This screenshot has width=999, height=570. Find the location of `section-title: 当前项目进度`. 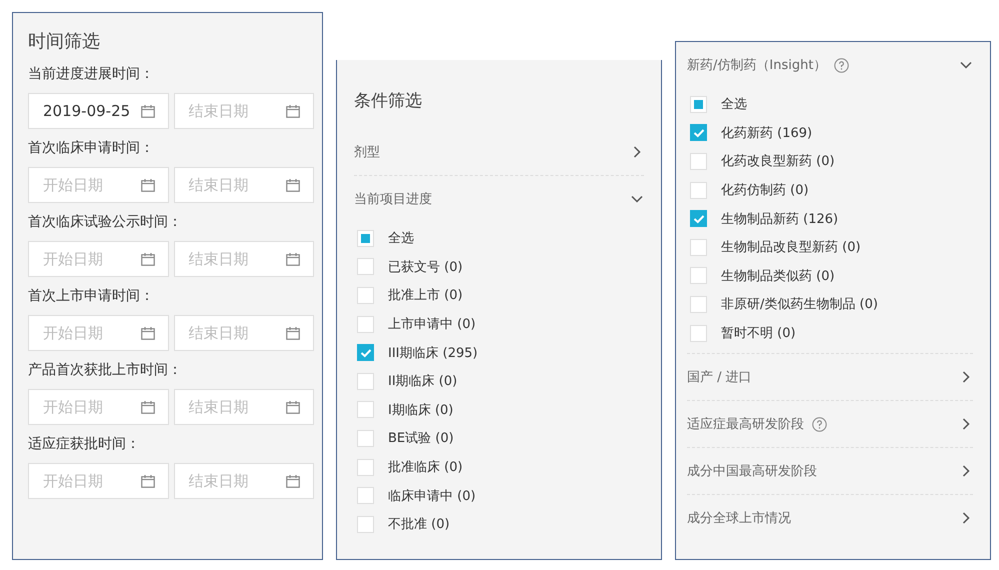

section-title: 当前项目进度 is located at coordinates (393, 199).